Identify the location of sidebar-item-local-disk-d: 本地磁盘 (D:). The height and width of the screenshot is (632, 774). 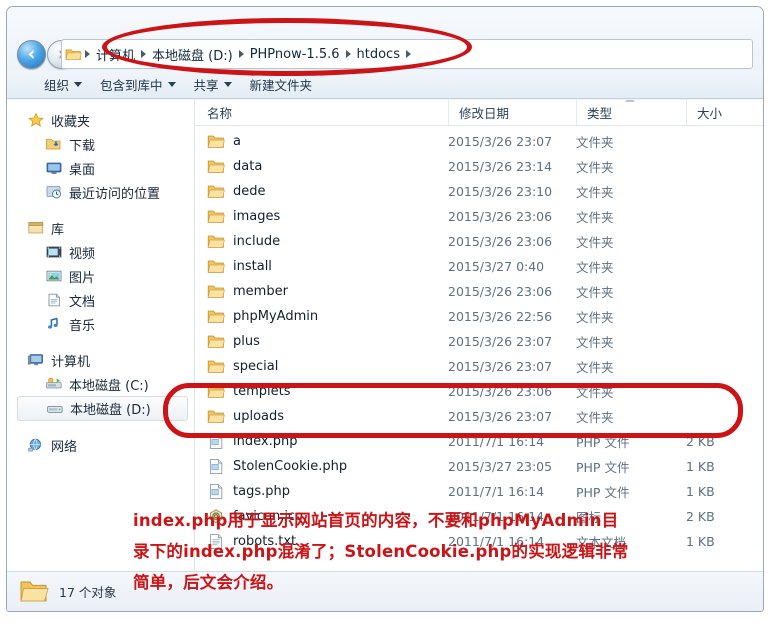
(102, 408).